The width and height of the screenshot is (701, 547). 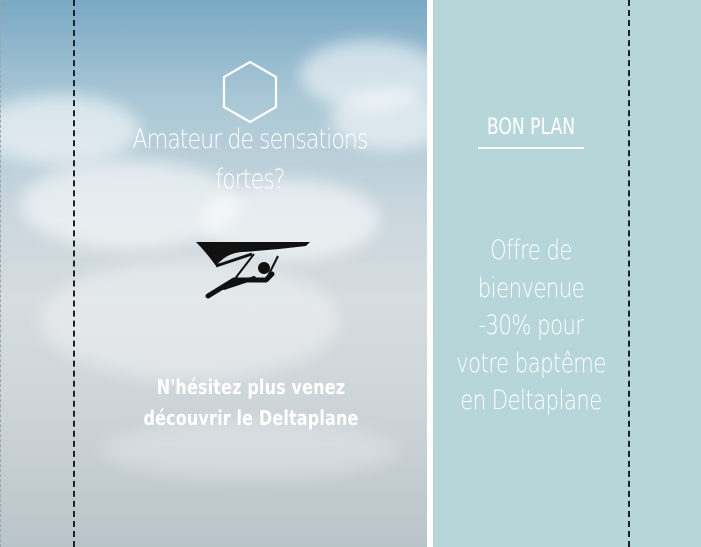 I want to click on hexagon-outline-icon, so click(x=250, y=92).